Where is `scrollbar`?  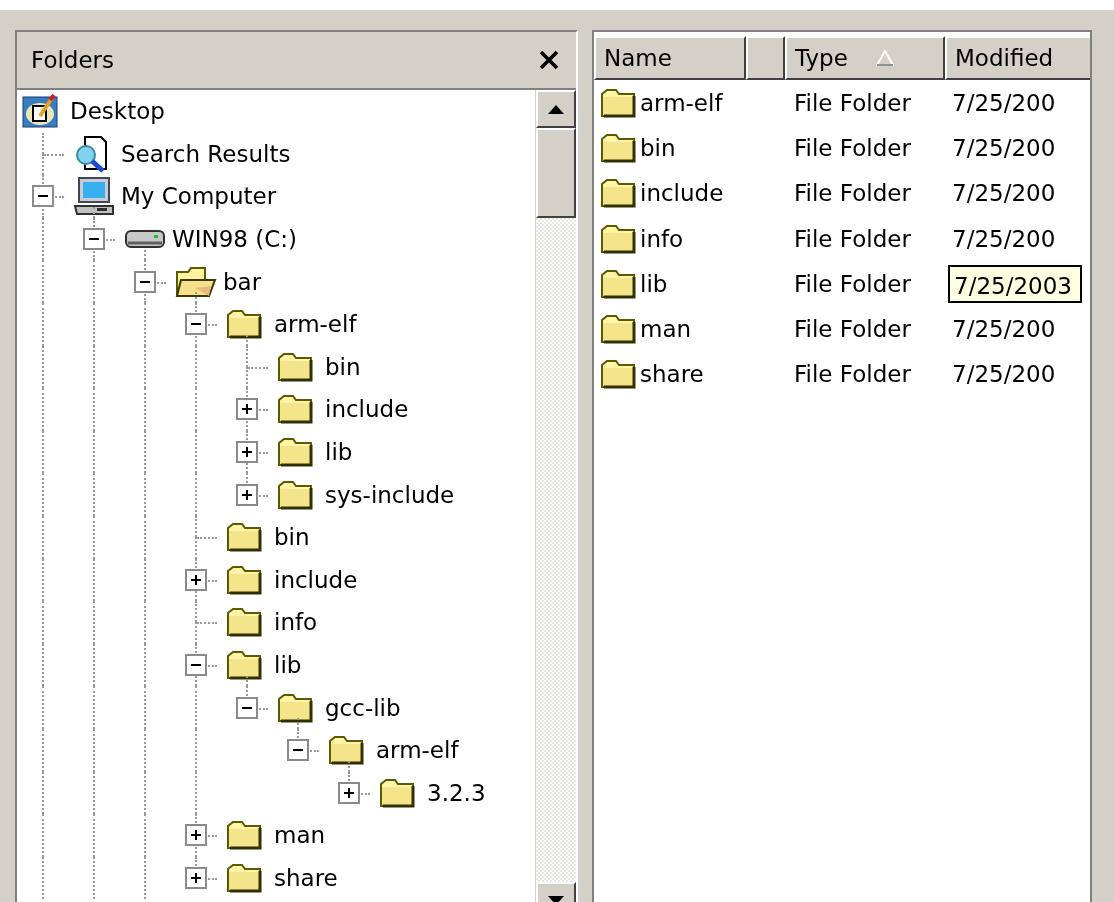
scrollbar is located at coordinates (555, 496).